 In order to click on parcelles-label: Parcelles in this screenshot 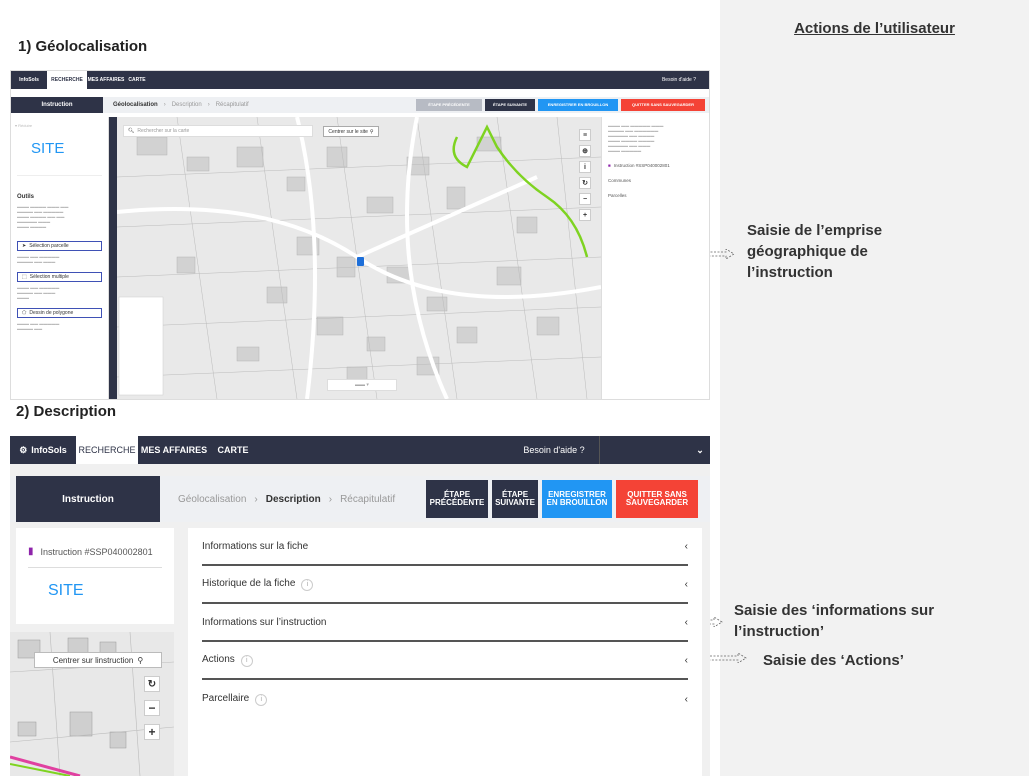, I will do `click(617, 195)`.